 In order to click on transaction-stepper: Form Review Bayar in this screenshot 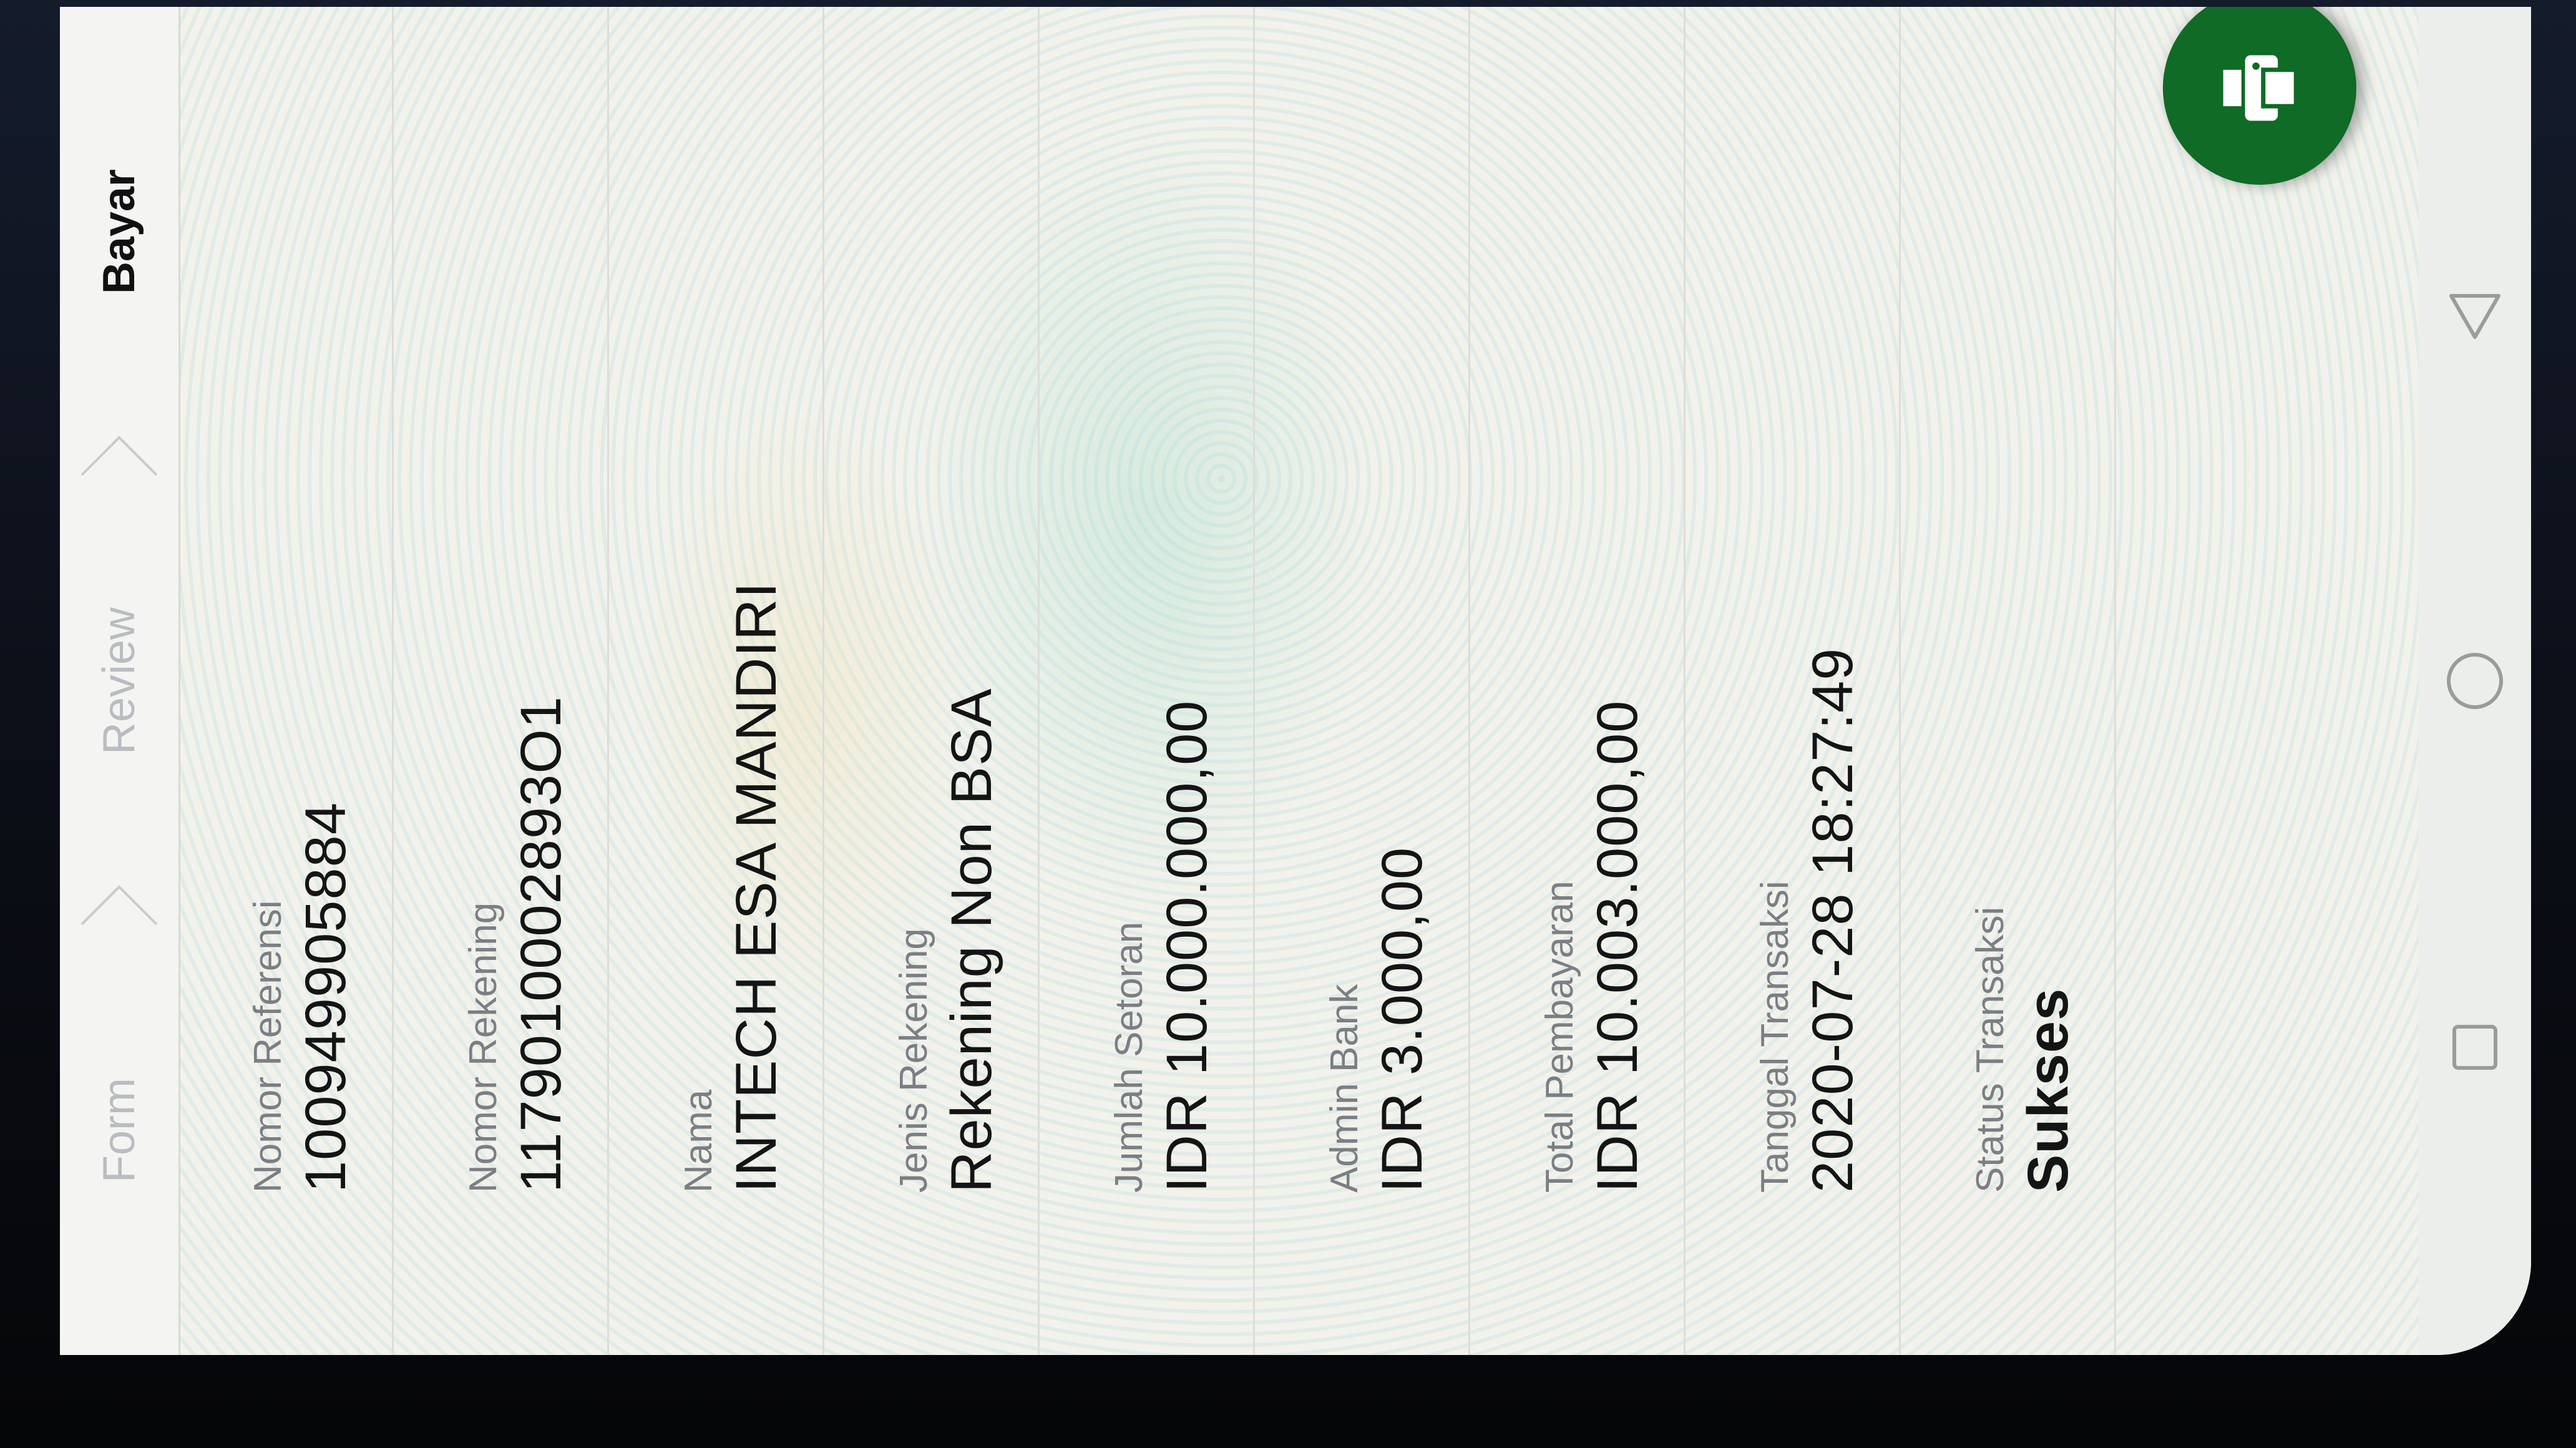, I will do `click(120, 681)`.